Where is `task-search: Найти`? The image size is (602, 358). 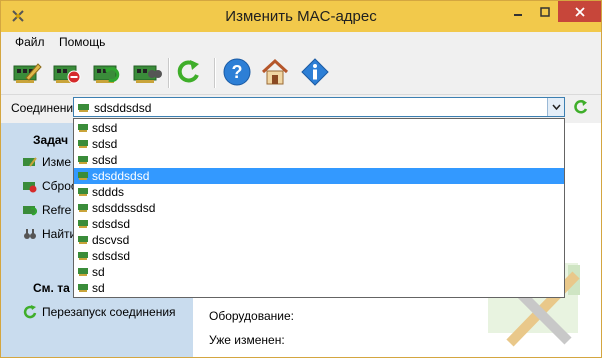 task-search: Найти is located at coordinates (49, 234).